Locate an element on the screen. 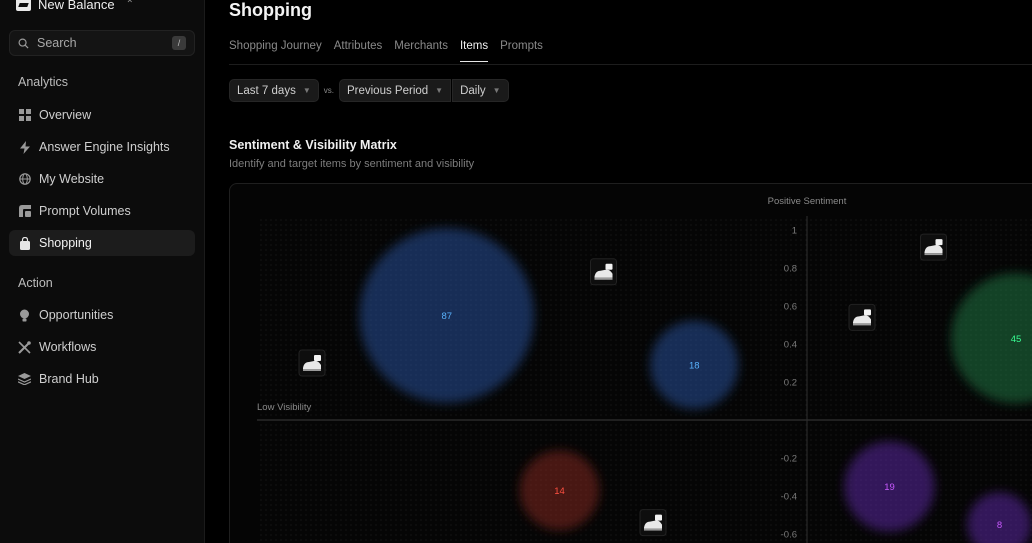  low-visibility-label: Low Visibility is located at coordinates (284, 407).